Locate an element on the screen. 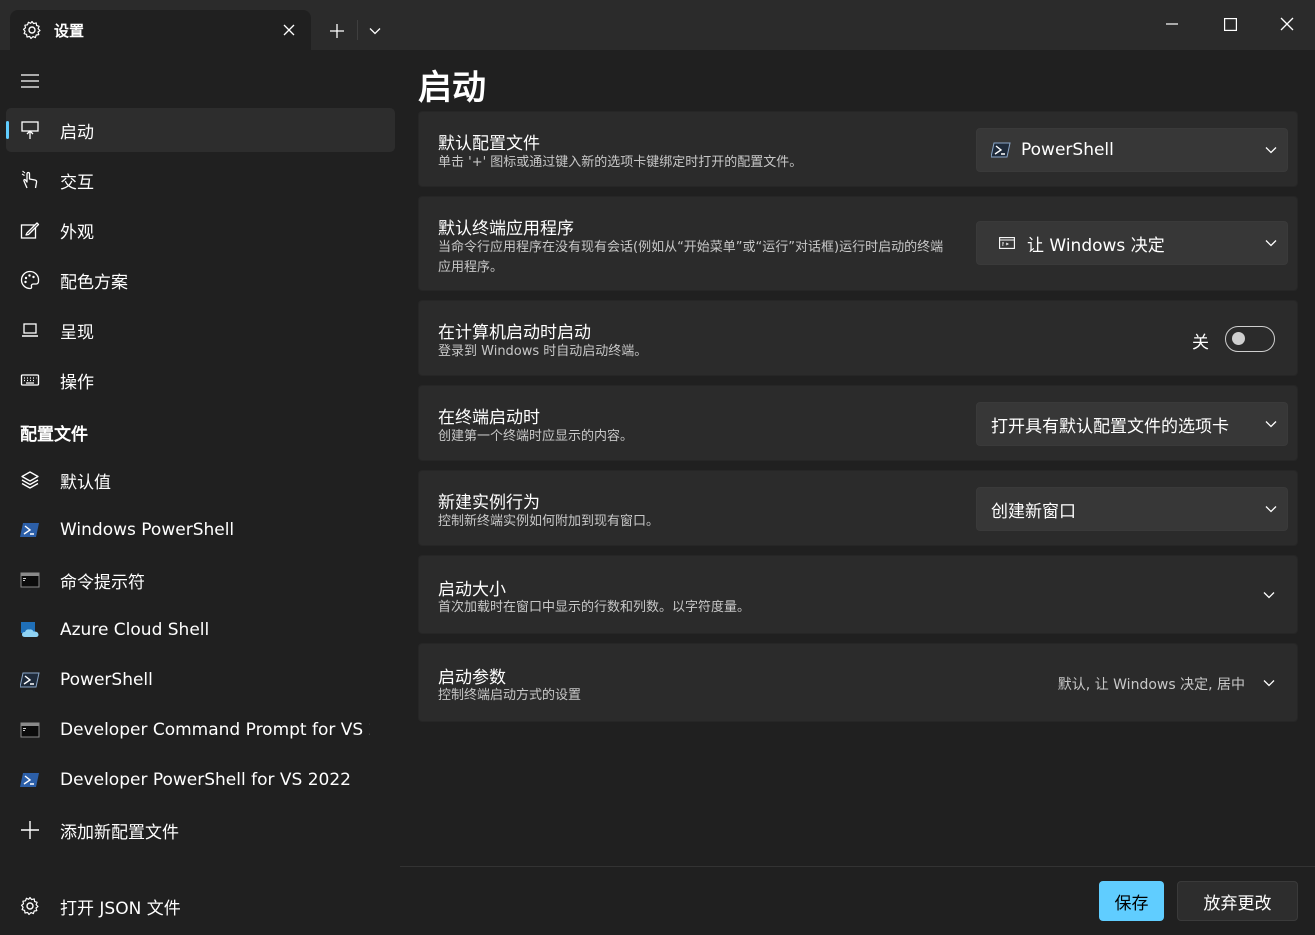  on-startup-dropdown: 打开具有默认配置文件的选项卡 is located at coordinates (1132, 424).